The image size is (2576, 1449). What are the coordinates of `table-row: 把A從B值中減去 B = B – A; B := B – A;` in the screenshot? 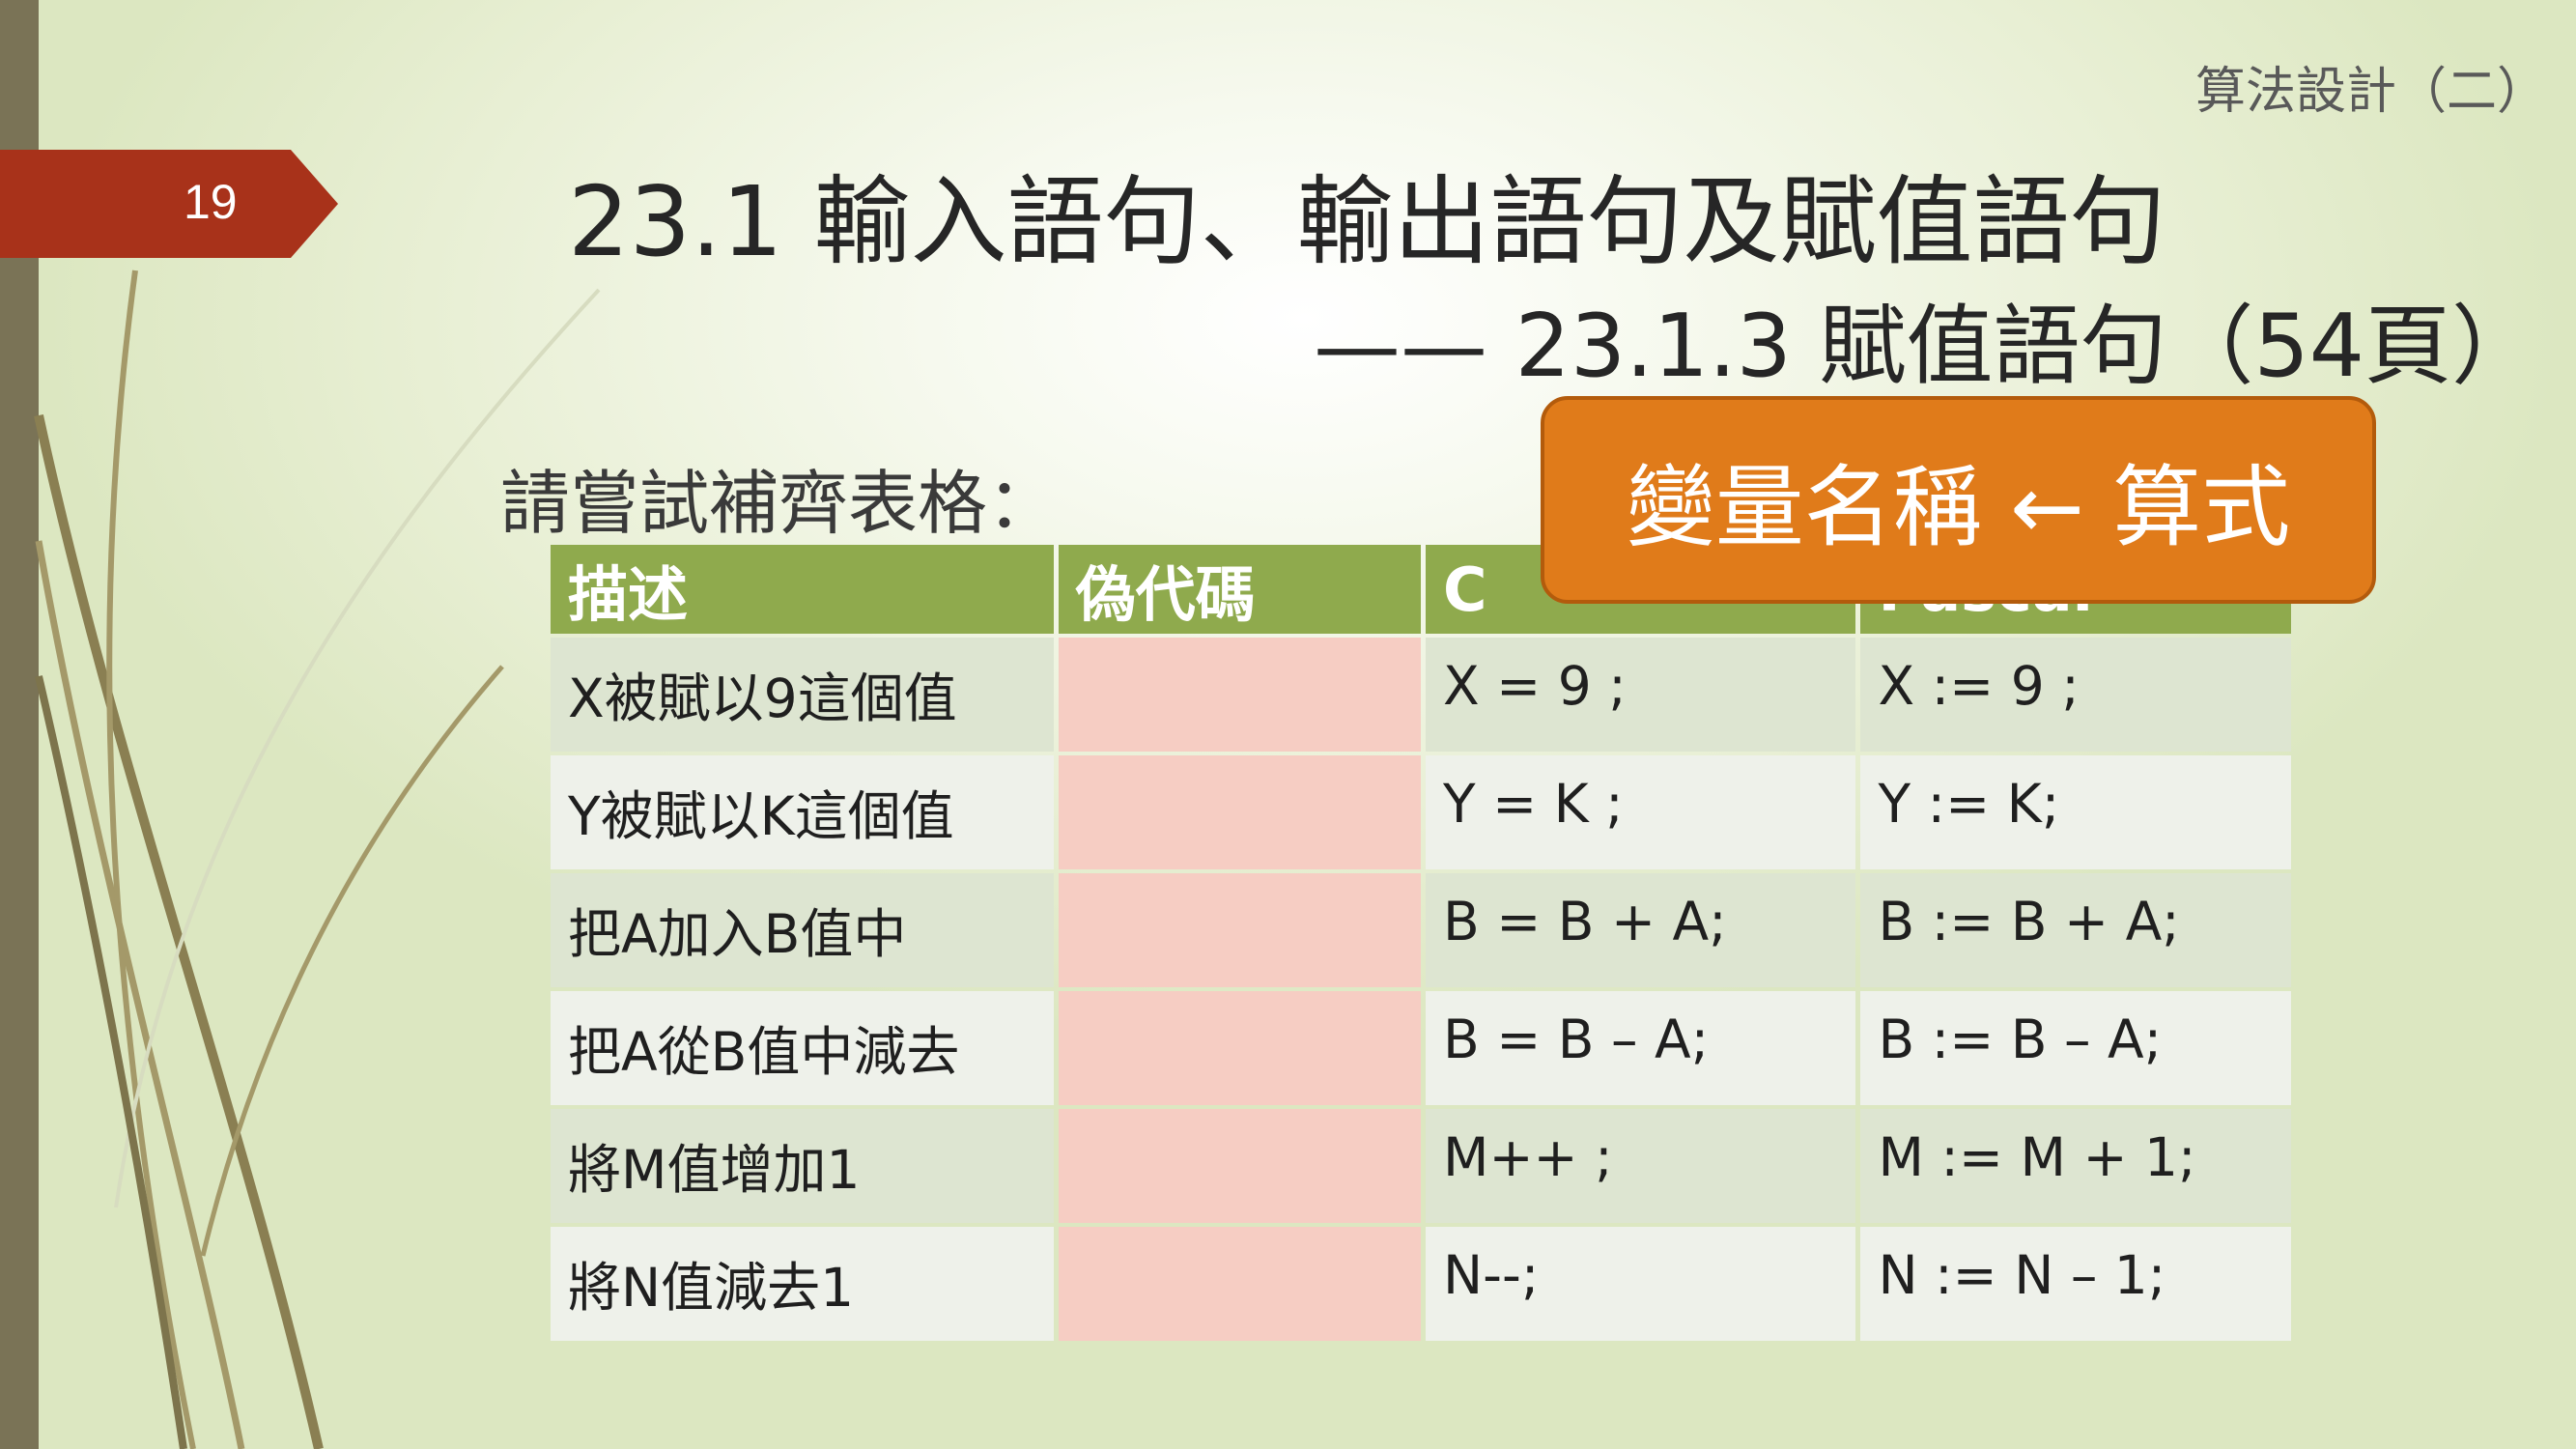 It's located at (1421, 1048).